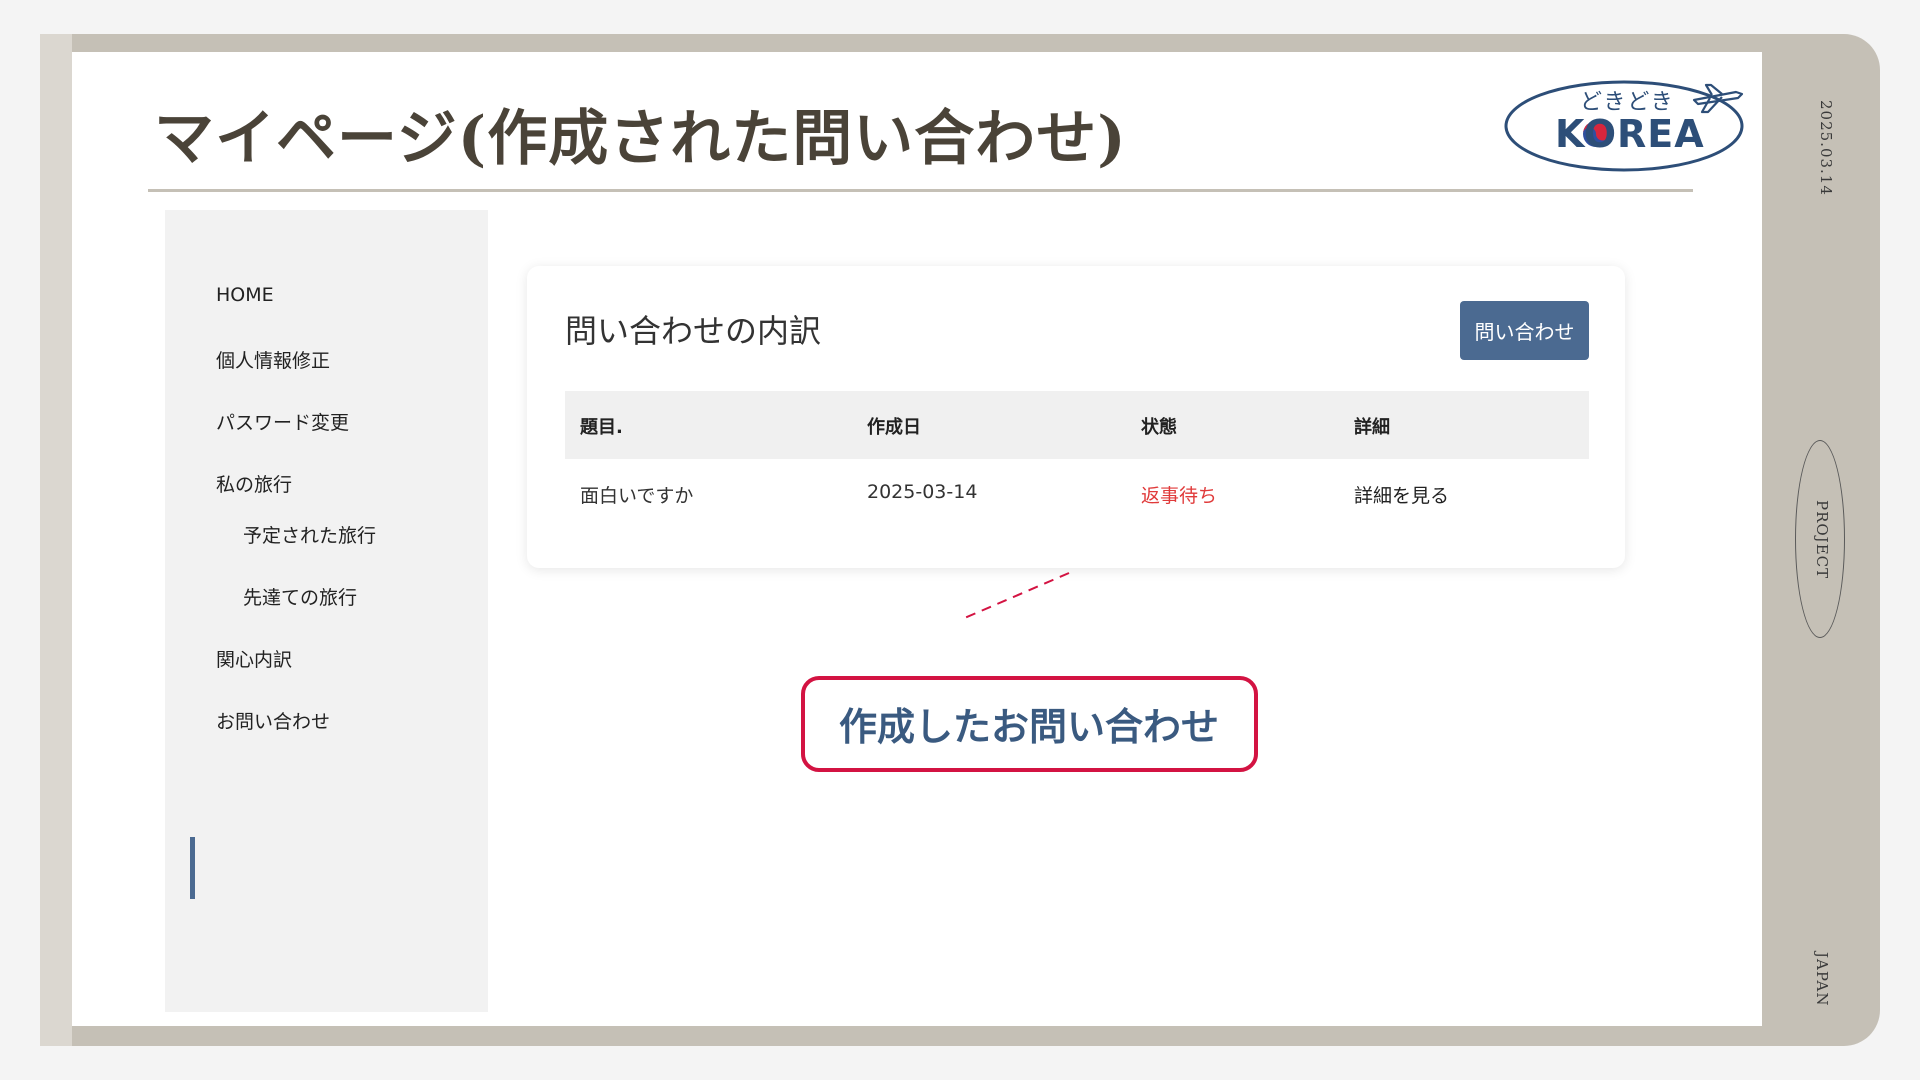 The image size is (1920, 1080). Describe the element at coordinates (1826, 148) in the screenshot. I see `side-date-label: 2025.03.14` at that location.